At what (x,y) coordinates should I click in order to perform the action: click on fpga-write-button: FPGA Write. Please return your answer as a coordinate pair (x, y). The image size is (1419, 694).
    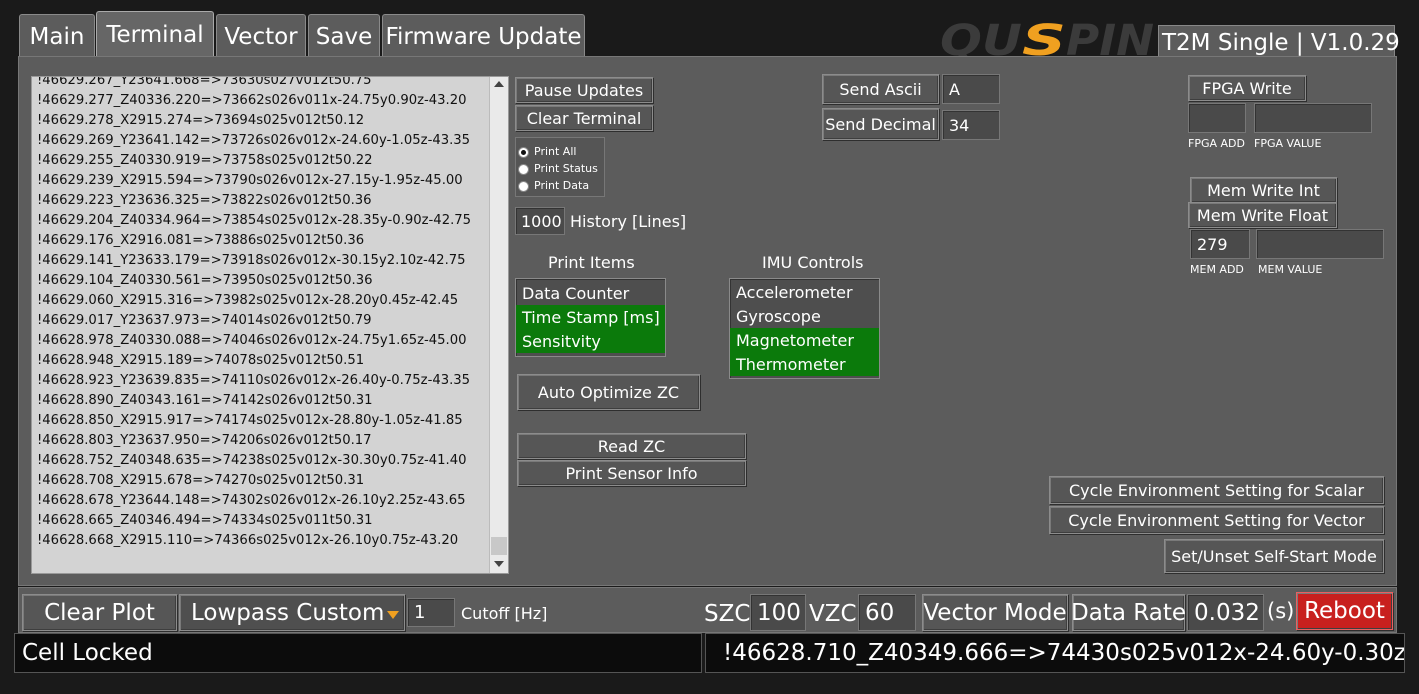
    Looking at the image, I should click on (1247, 88).